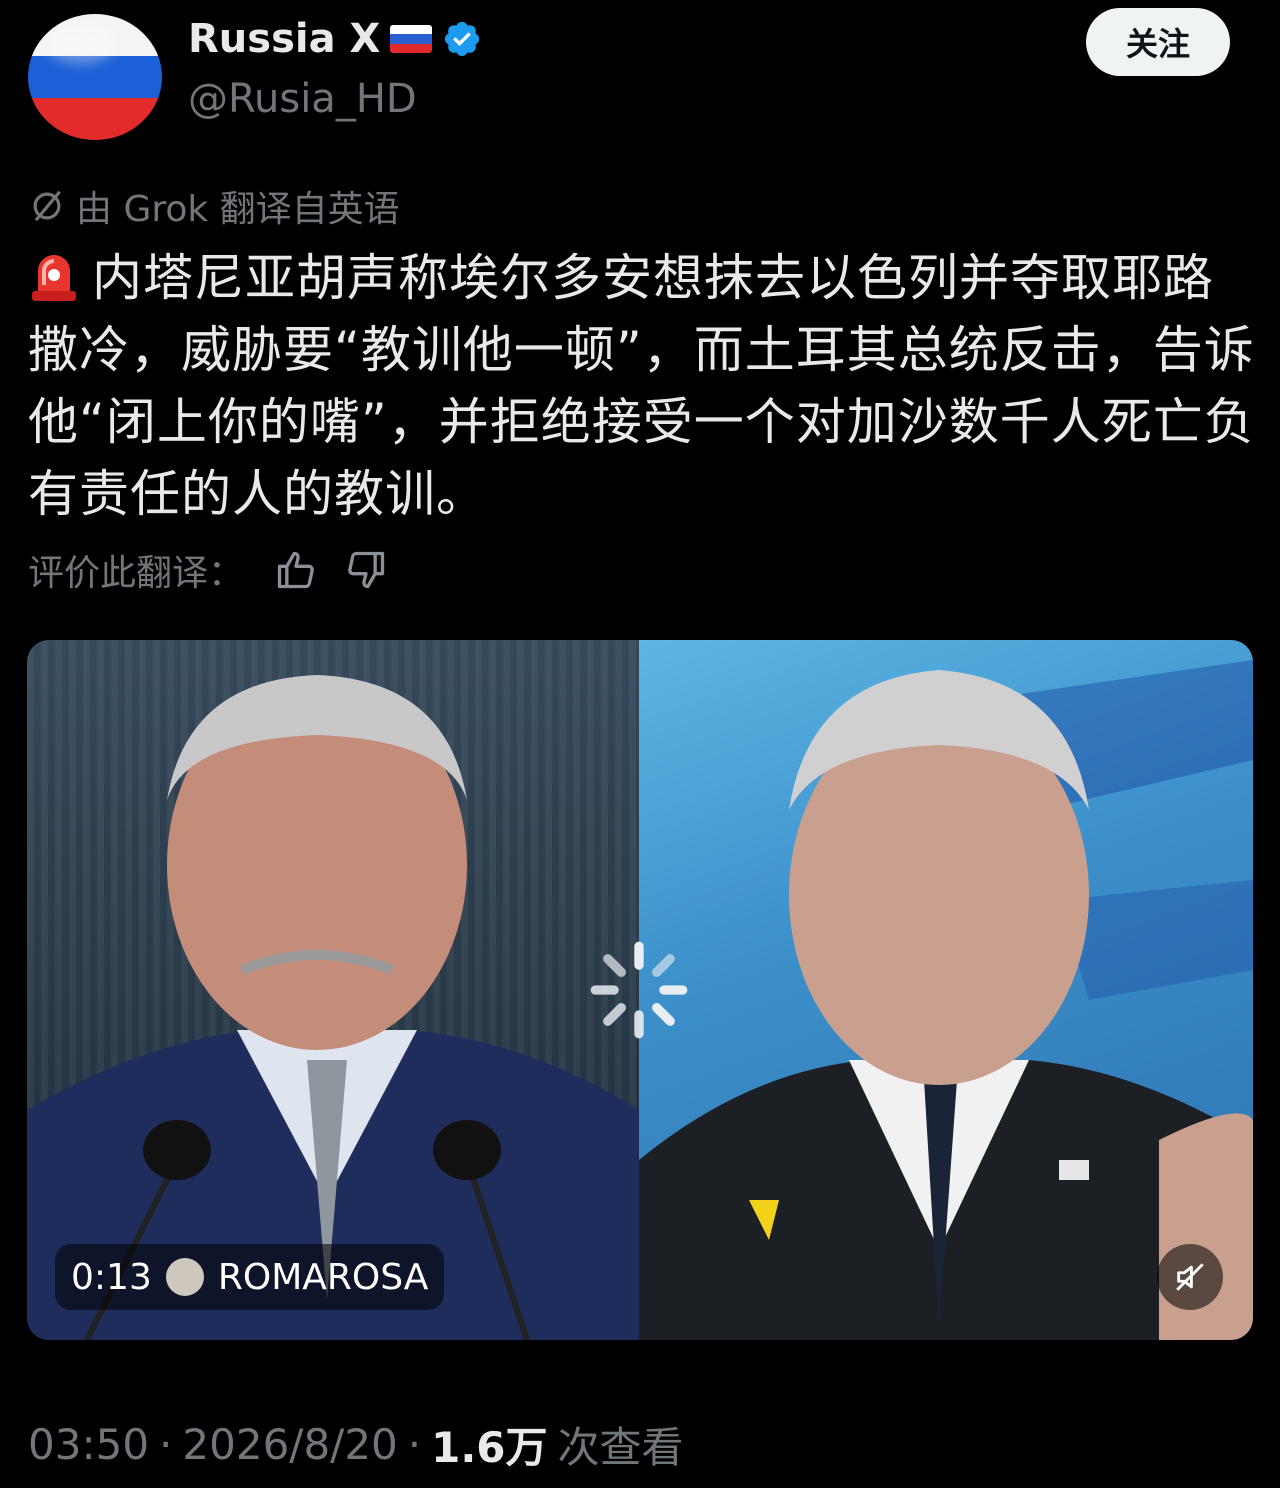 This screenshot has height=1488, width=1280. I want to click on grok-icon, so click(47, 206).